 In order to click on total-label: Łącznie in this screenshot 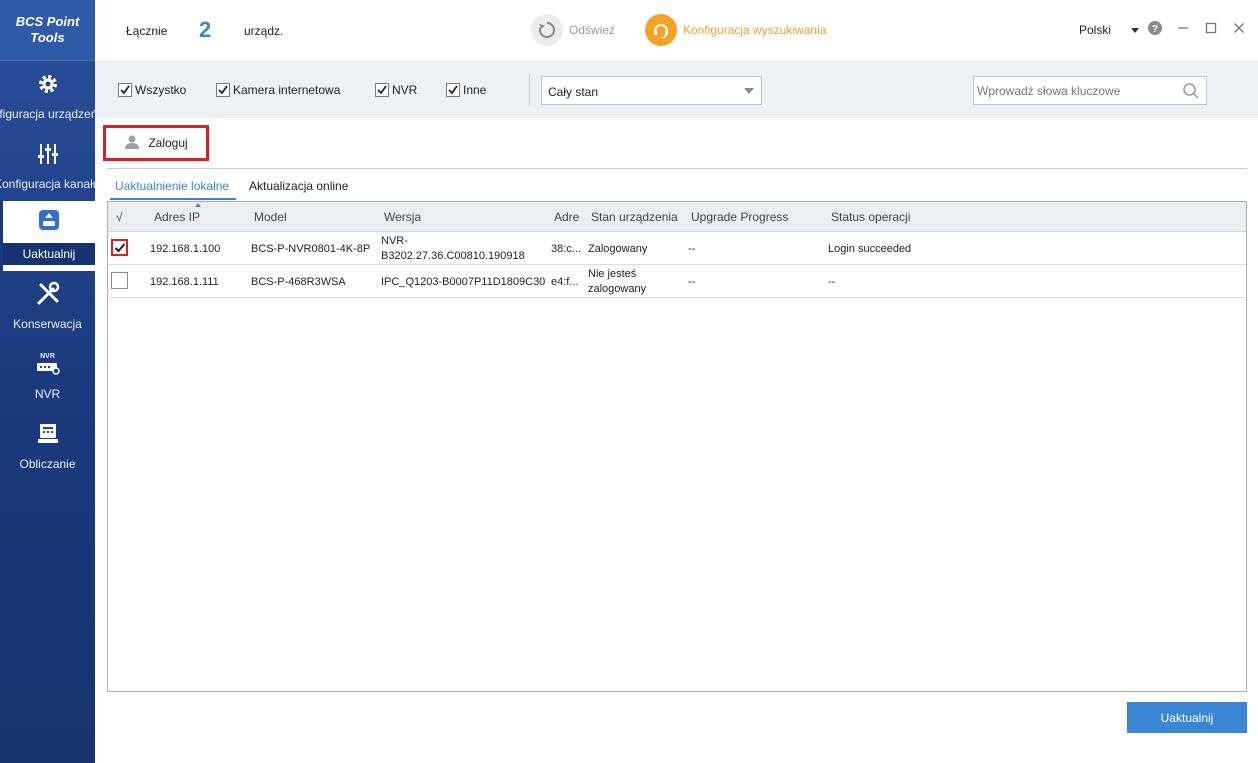, I will do `click(147, 31)`.